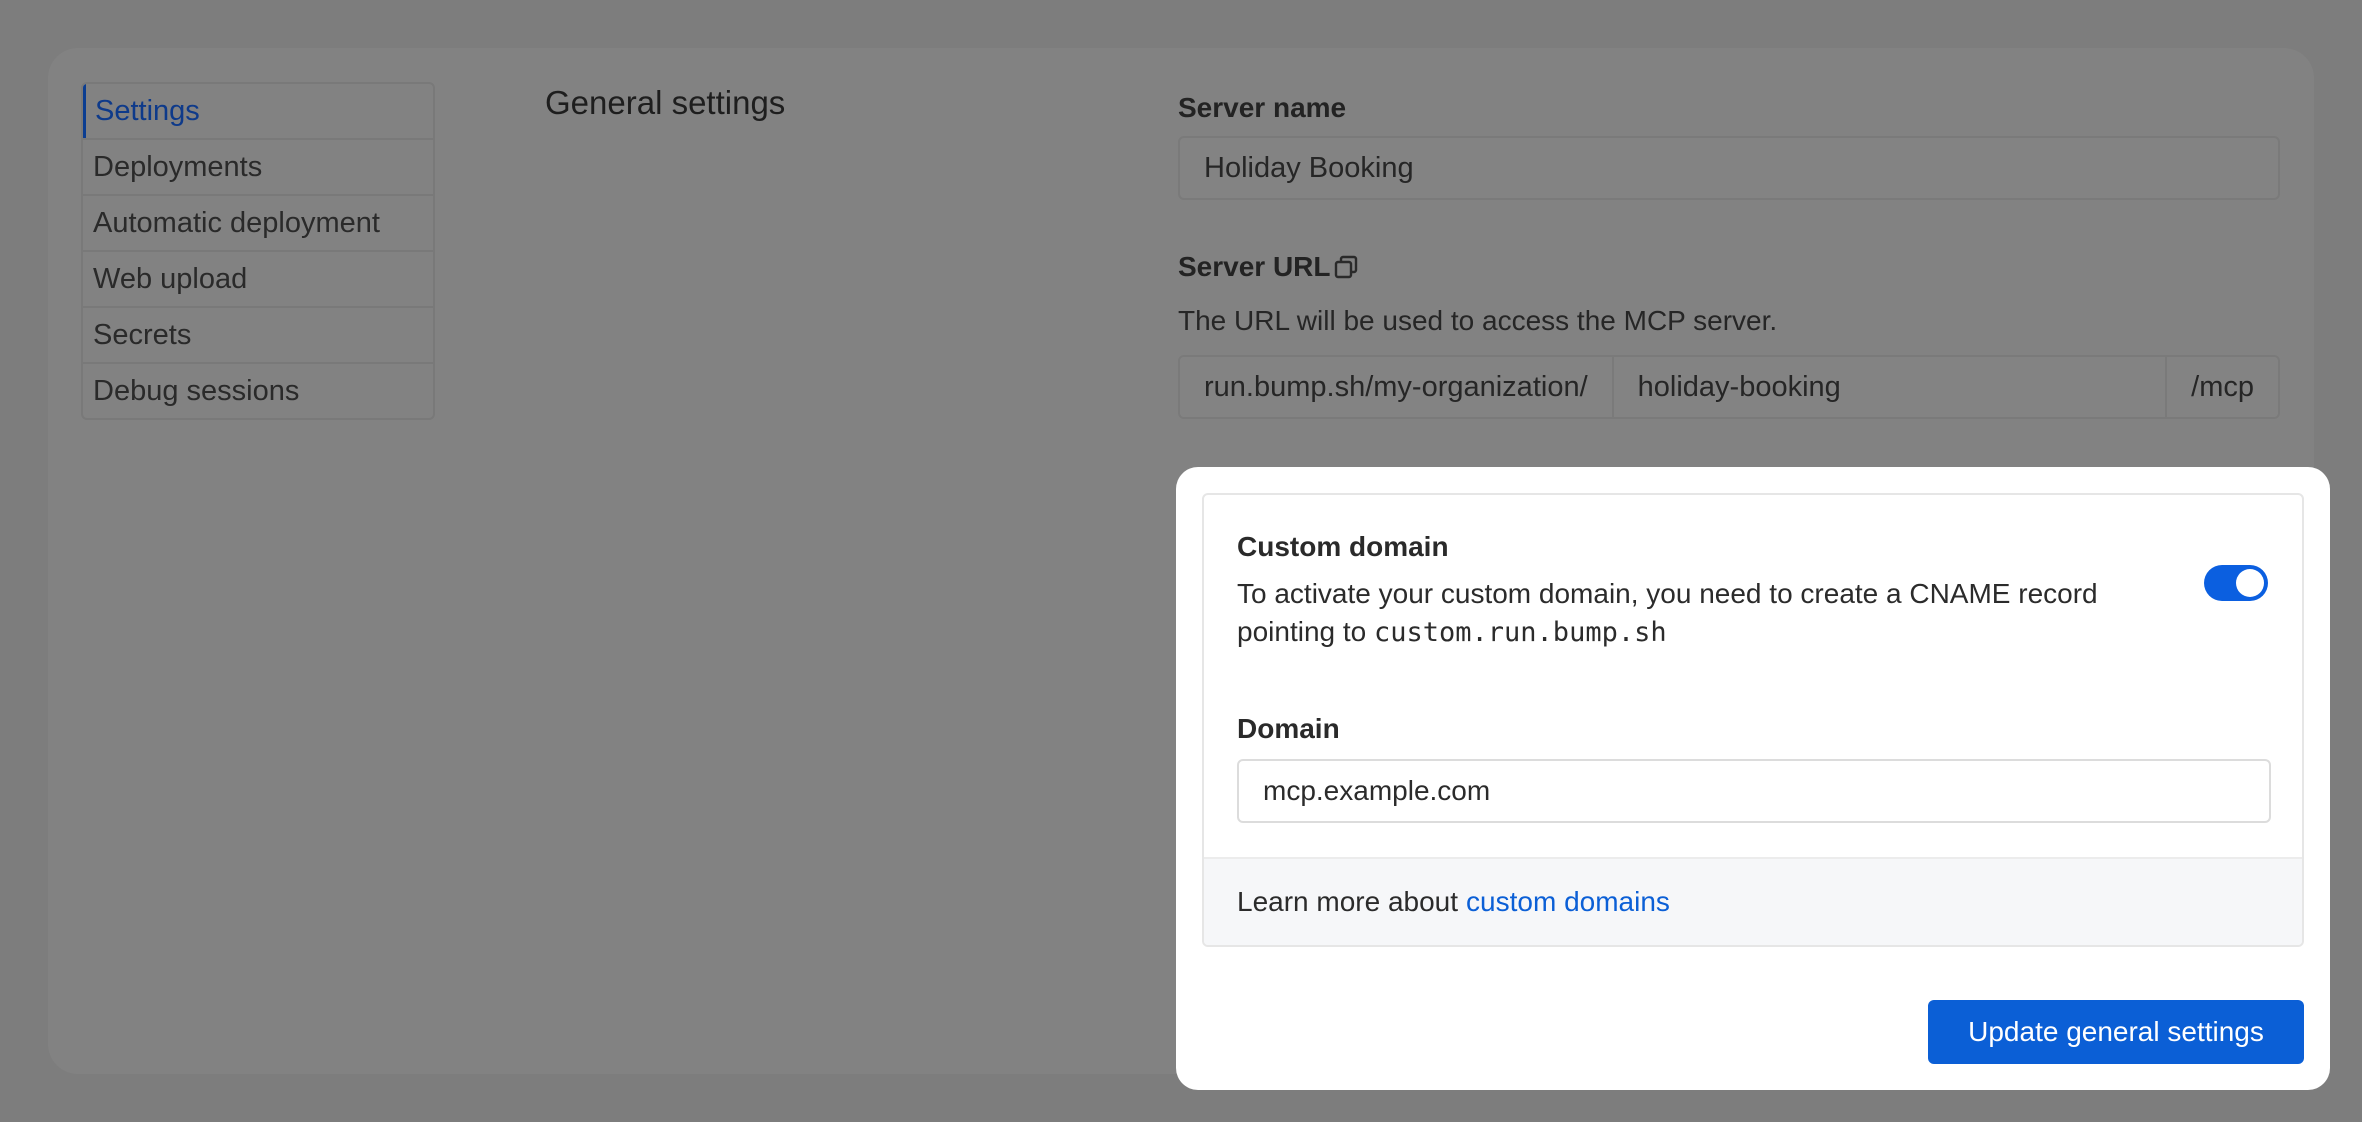  Describe the element at coordinates (1254, 266) in the screenshot. I see `server-url-label: Server URL` at that location.